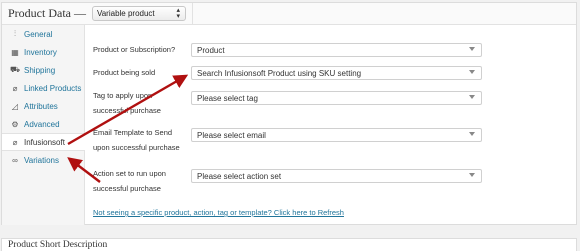 This screenshot has height=251, width=580. Describe the element at coordinates (336, 176) in the screenshot. I see `action-set-select: Please select action set` at that location.